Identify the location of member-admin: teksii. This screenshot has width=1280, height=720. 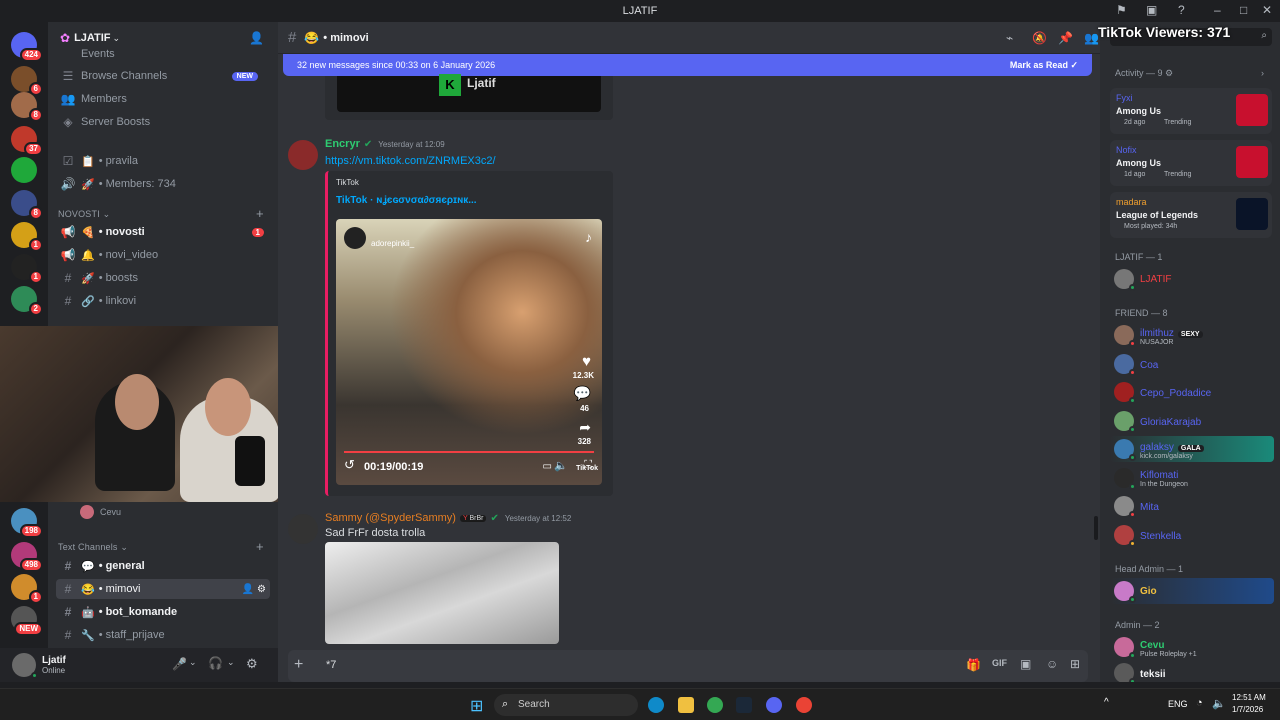
(1194, 671).